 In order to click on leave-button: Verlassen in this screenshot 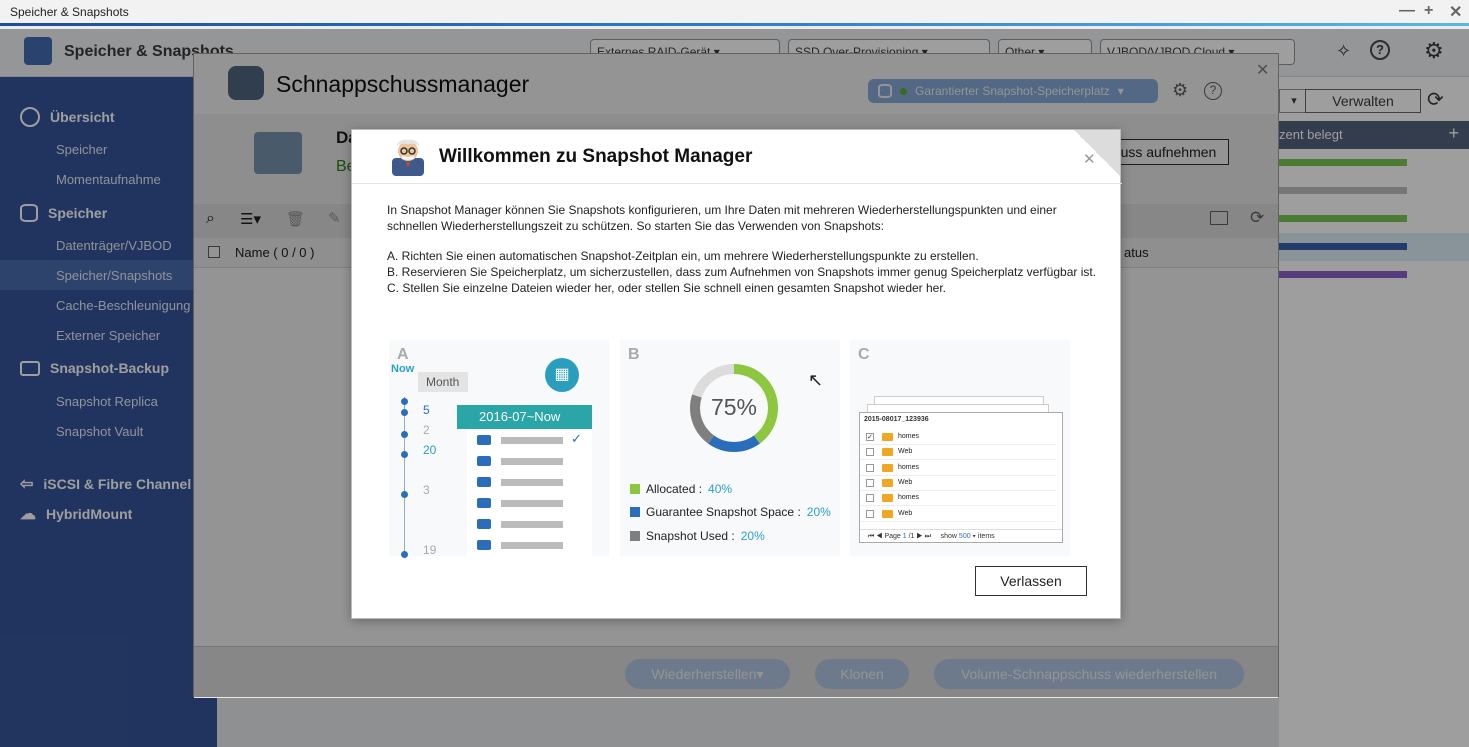, I will do `click(1031, 581)`.